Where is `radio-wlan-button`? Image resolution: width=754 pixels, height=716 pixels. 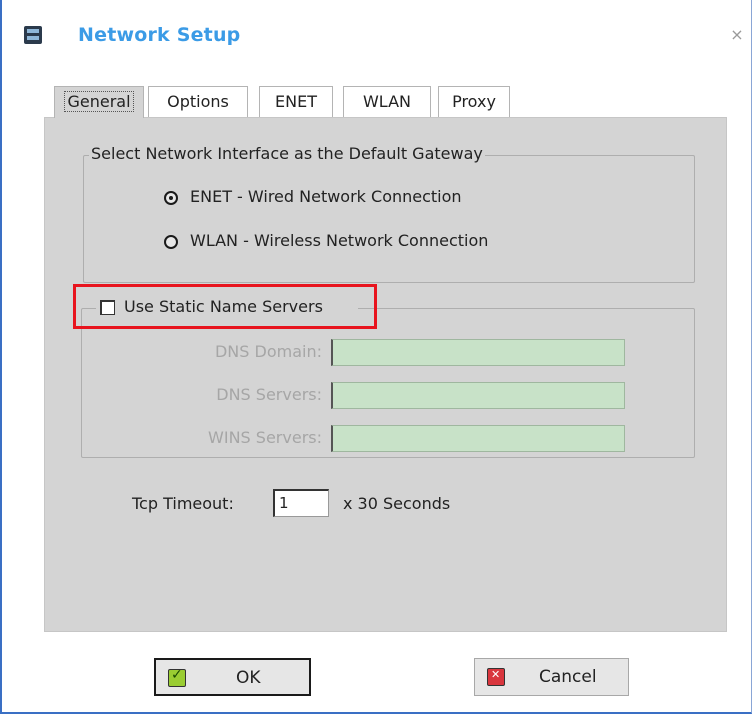
radio-wlan-button is located at coordinates (171, 242).